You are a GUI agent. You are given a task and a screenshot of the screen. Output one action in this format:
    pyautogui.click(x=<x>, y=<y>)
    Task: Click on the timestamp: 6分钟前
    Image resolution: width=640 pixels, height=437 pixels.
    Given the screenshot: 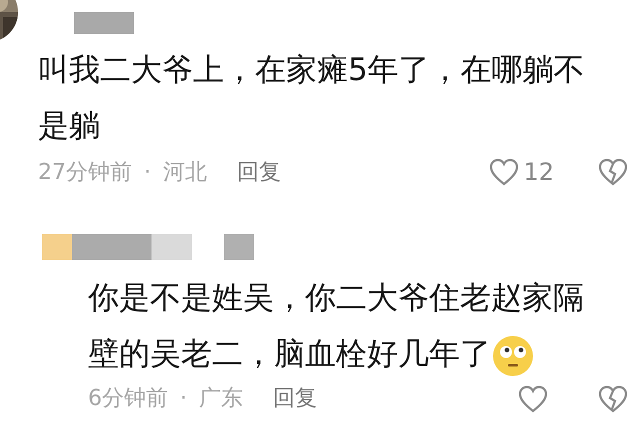 What is the action you would take?
    pyautogui.click(x=128, y=399)
    